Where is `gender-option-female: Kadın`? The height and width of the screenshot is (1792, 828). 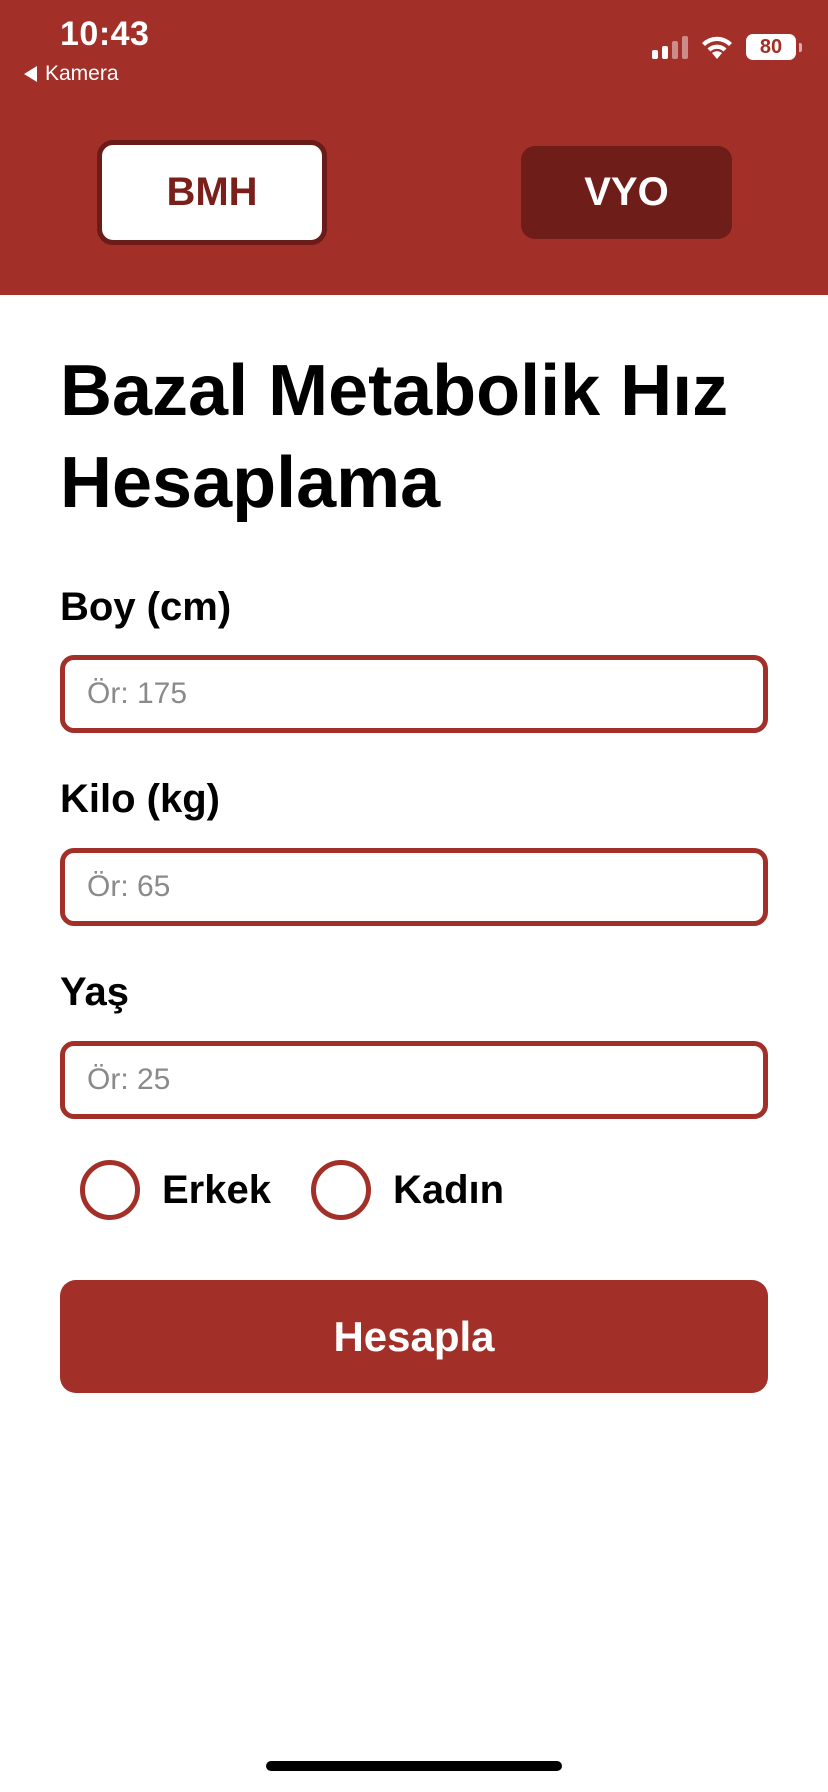 gender-option-female: Kadın is located at coordinates (407, 1190).